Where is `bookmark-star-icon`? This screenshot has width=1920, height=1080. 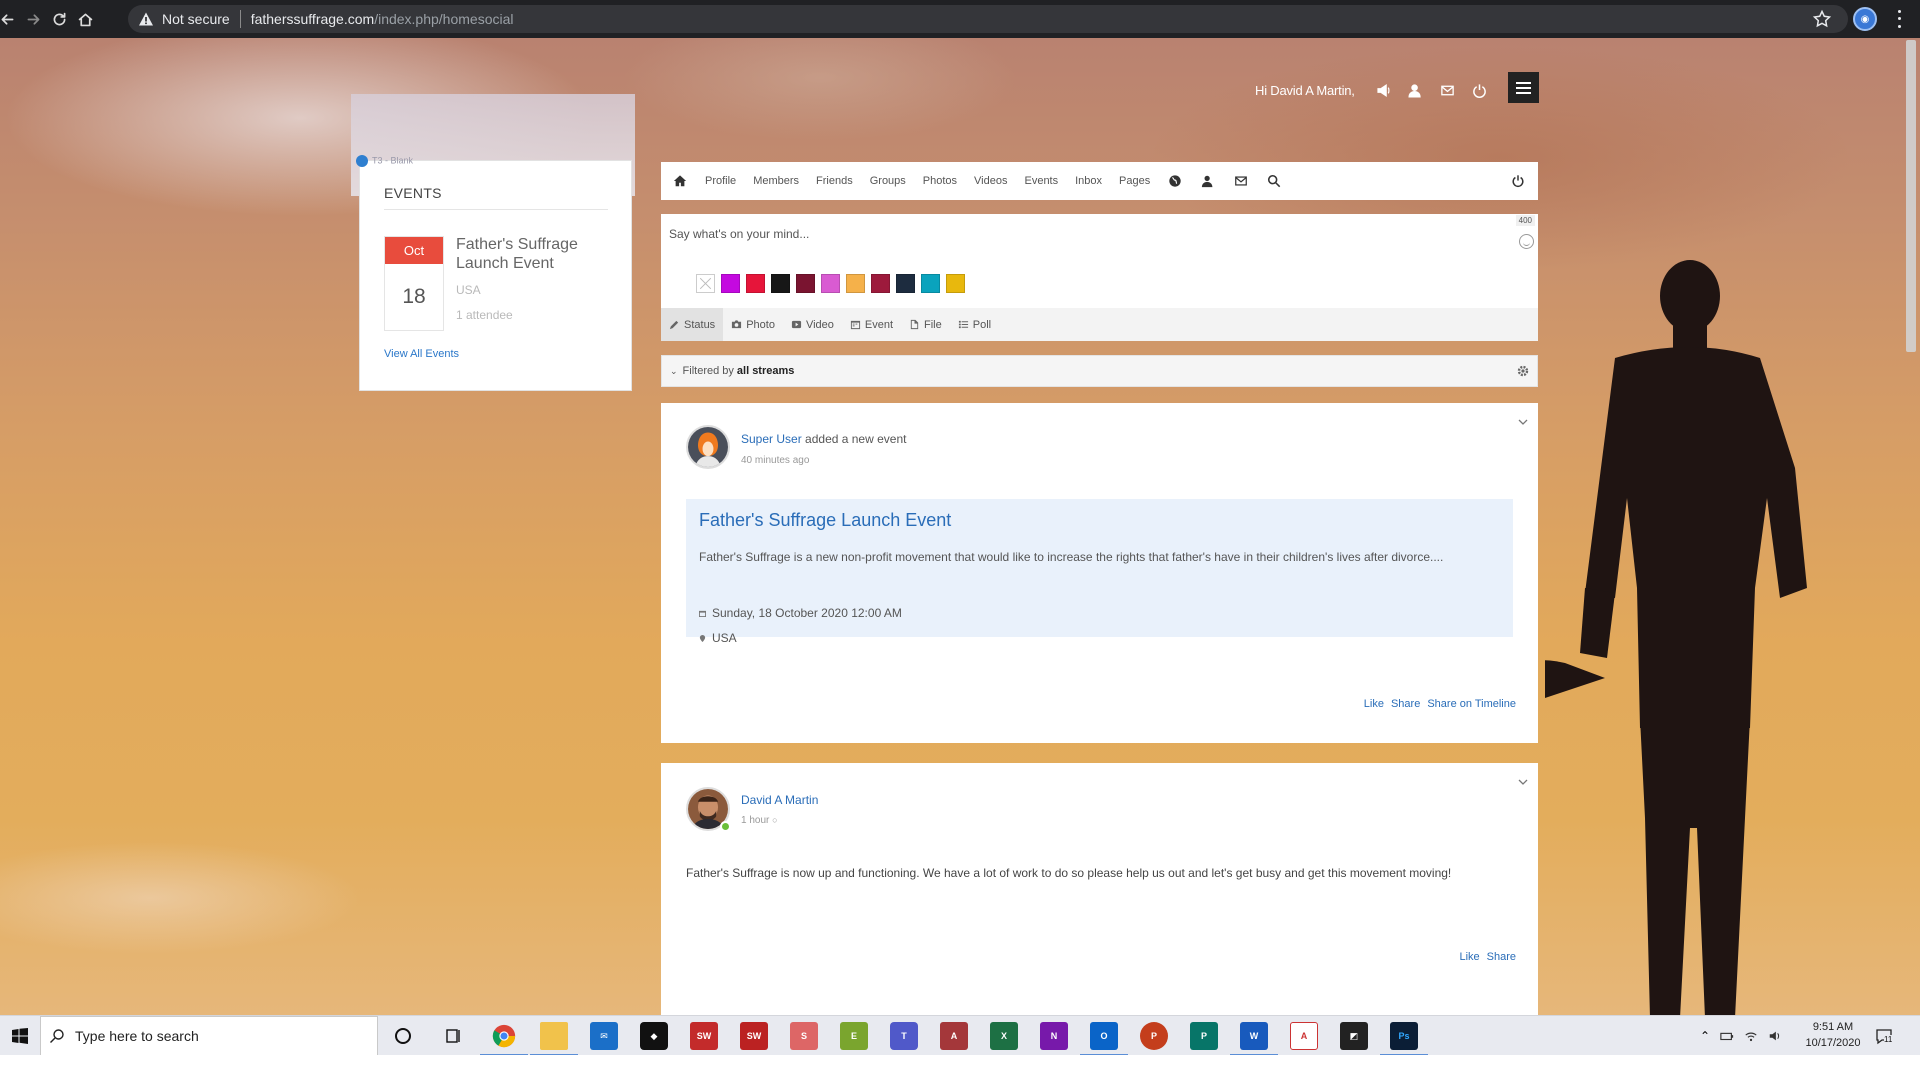 bookmark-star-icon is located at coordinates (1822, 19).